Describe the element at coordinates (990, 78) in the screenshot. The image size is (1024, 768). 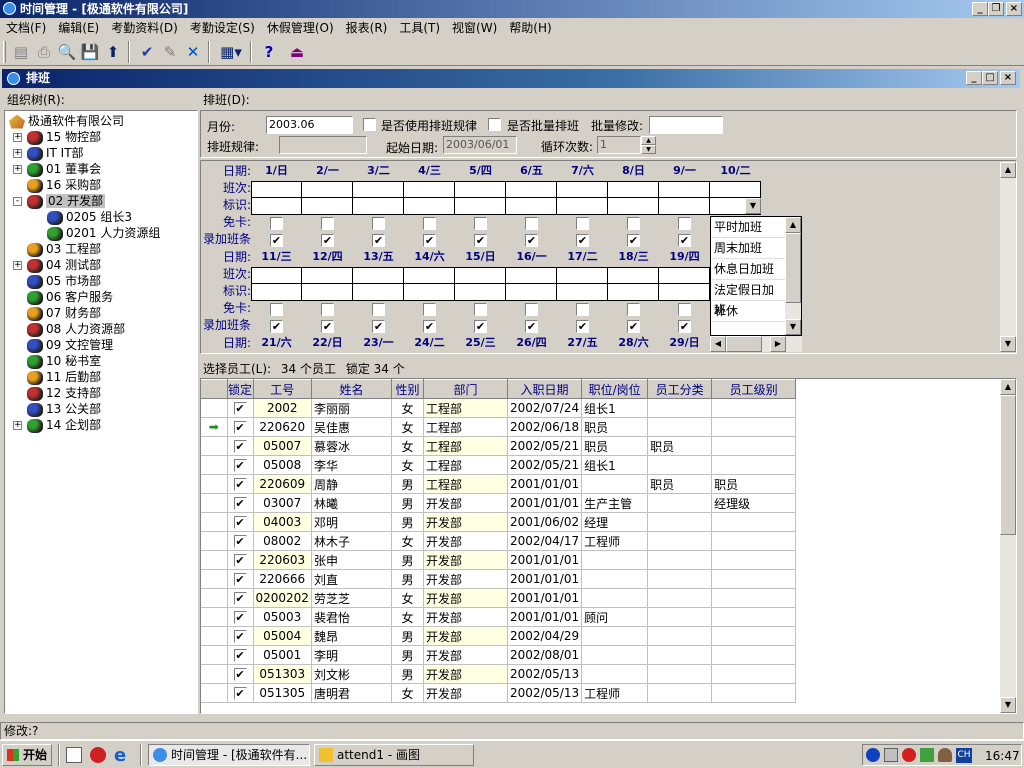
I see `child-restore-button: □` at that location.